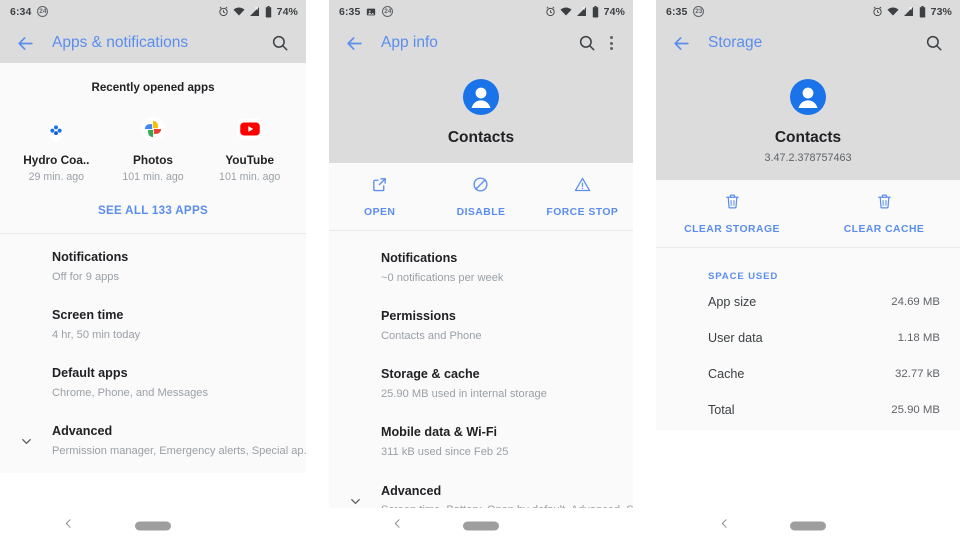  Describe the element at coordinates (153, 148) in the screenshot. I see `recent-app-photos: Photos 101 min. ago` at that location.